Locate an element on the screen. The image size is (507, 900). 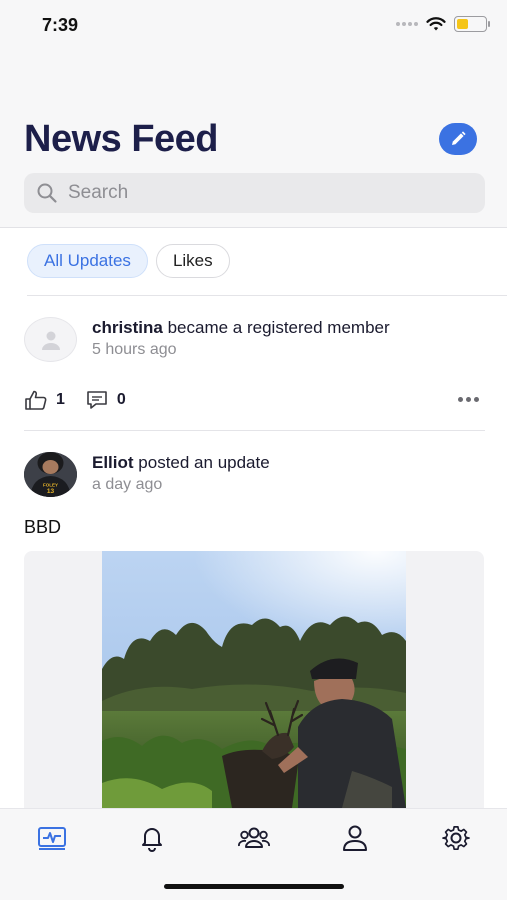
comment-icon is located at coordinates (97, 400).